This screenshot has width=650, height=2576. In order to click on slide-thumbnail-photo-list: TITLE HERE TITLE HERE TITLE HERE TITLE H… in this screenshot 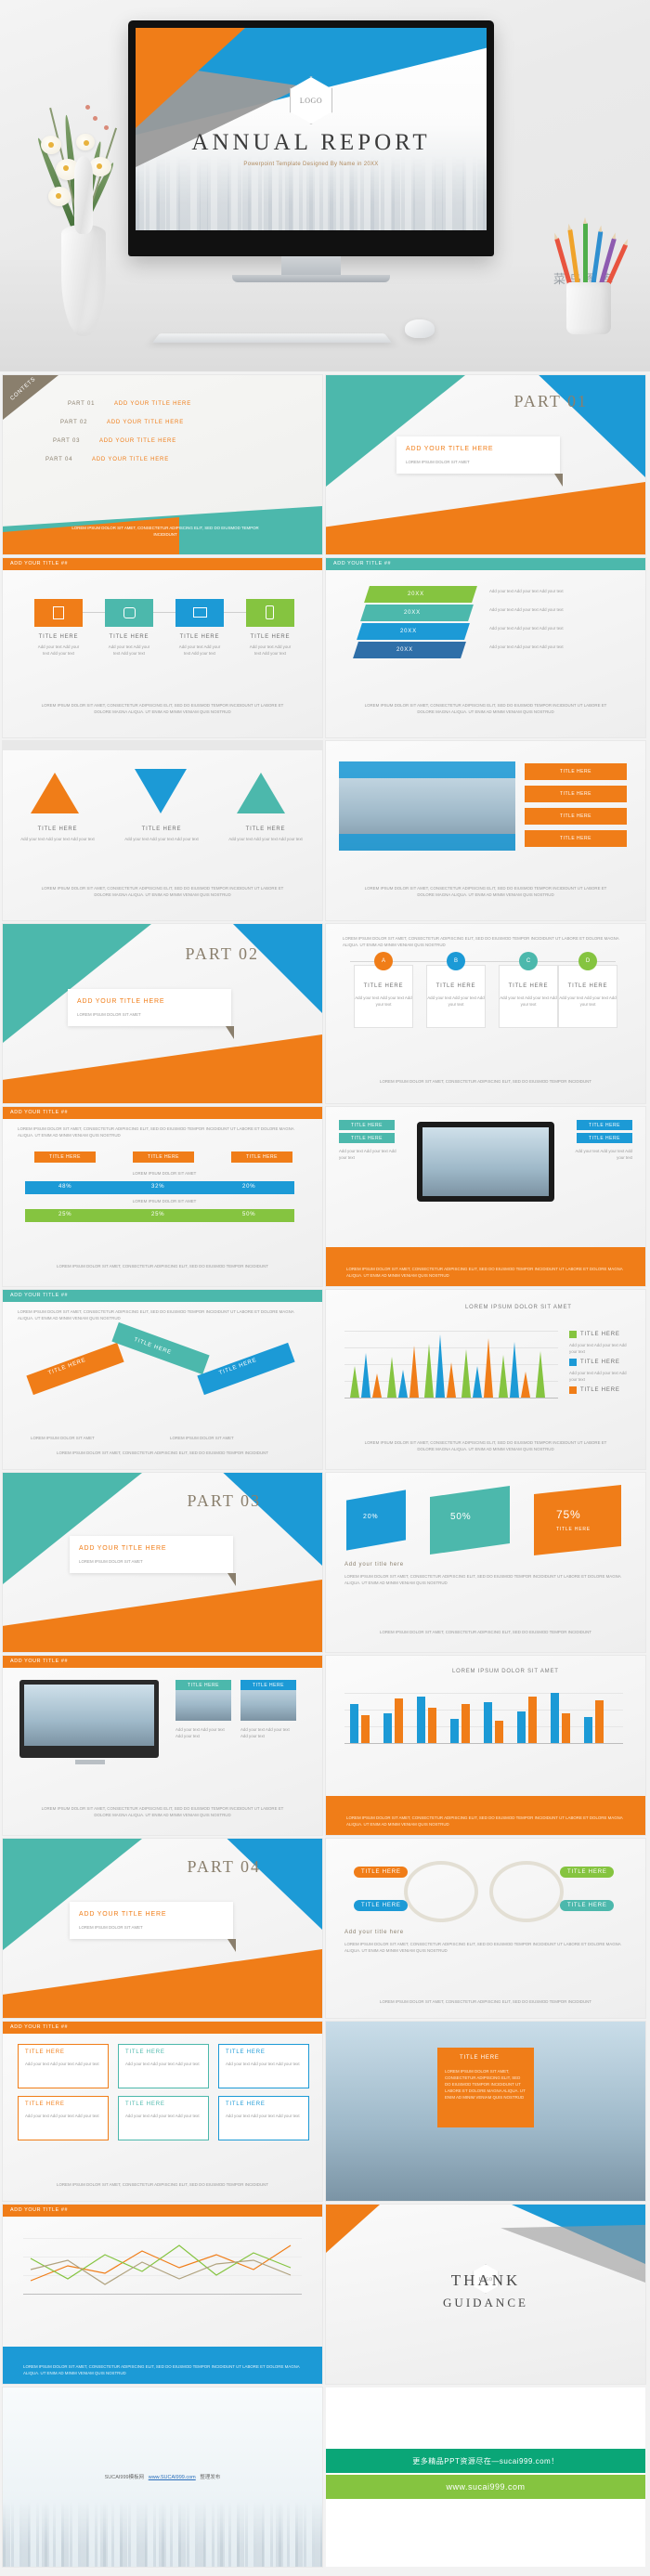, I will do `click(485, 830)`.